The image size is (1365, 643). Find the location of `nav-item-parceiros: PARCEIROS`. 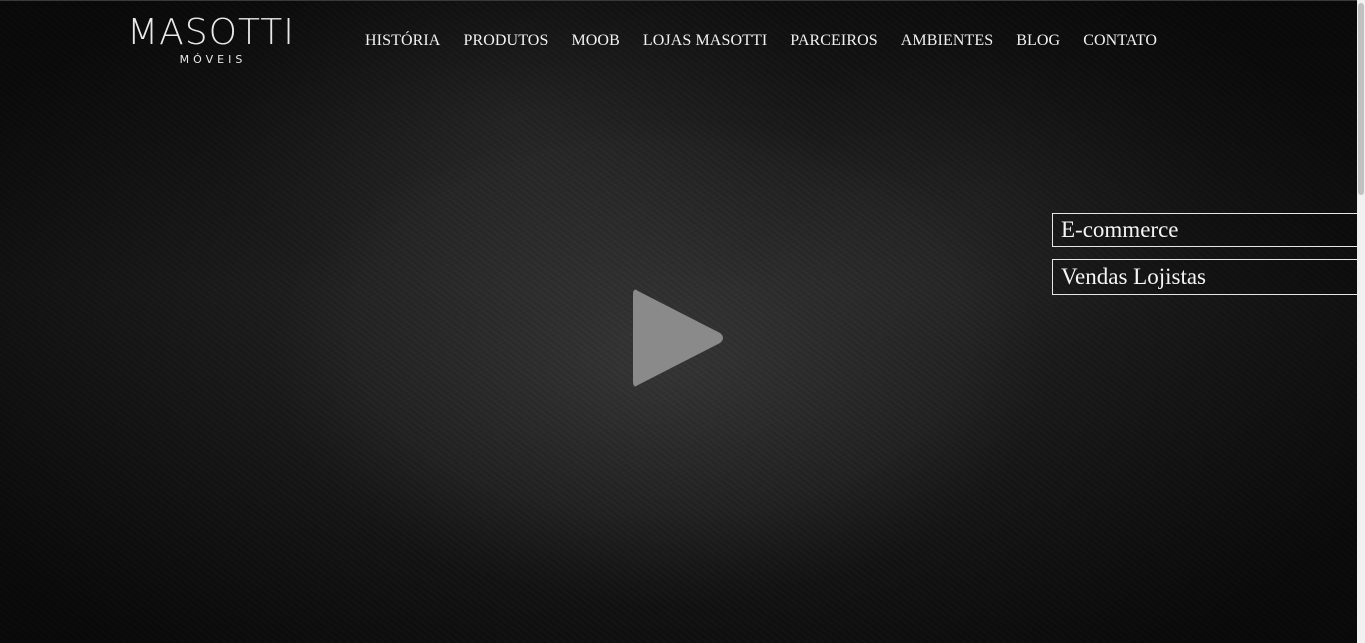

nav-item-parceiros: PARCEIROS is located at coordinates (833, 41).